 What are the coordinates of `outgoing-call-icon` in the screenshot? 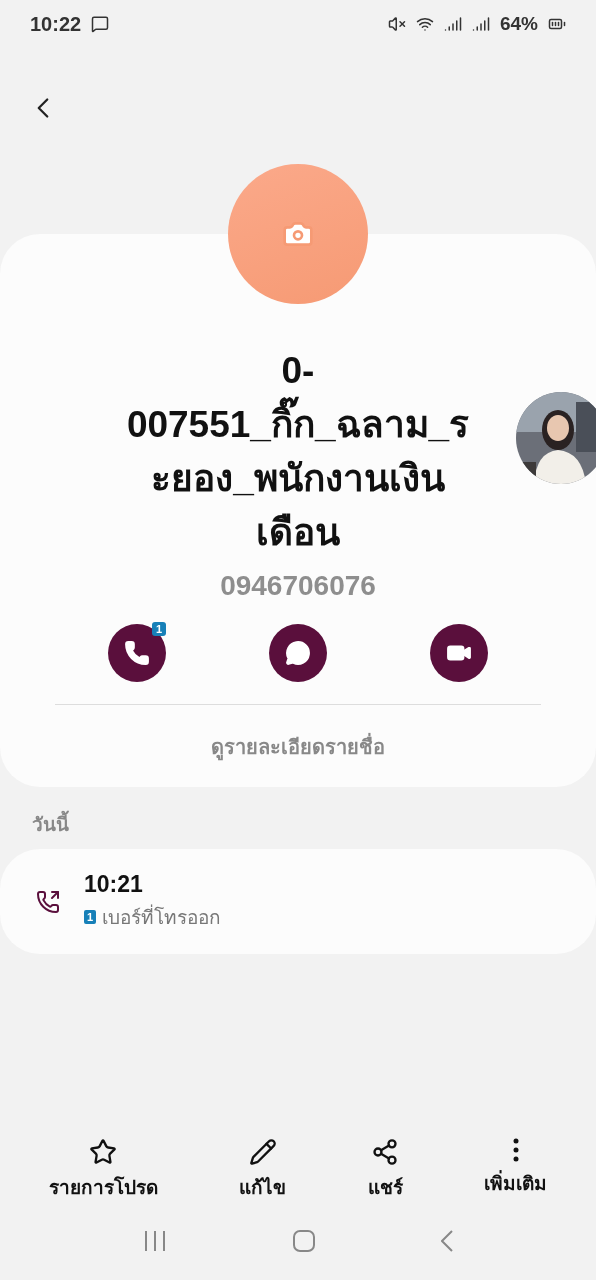 It's located at (48, 901).